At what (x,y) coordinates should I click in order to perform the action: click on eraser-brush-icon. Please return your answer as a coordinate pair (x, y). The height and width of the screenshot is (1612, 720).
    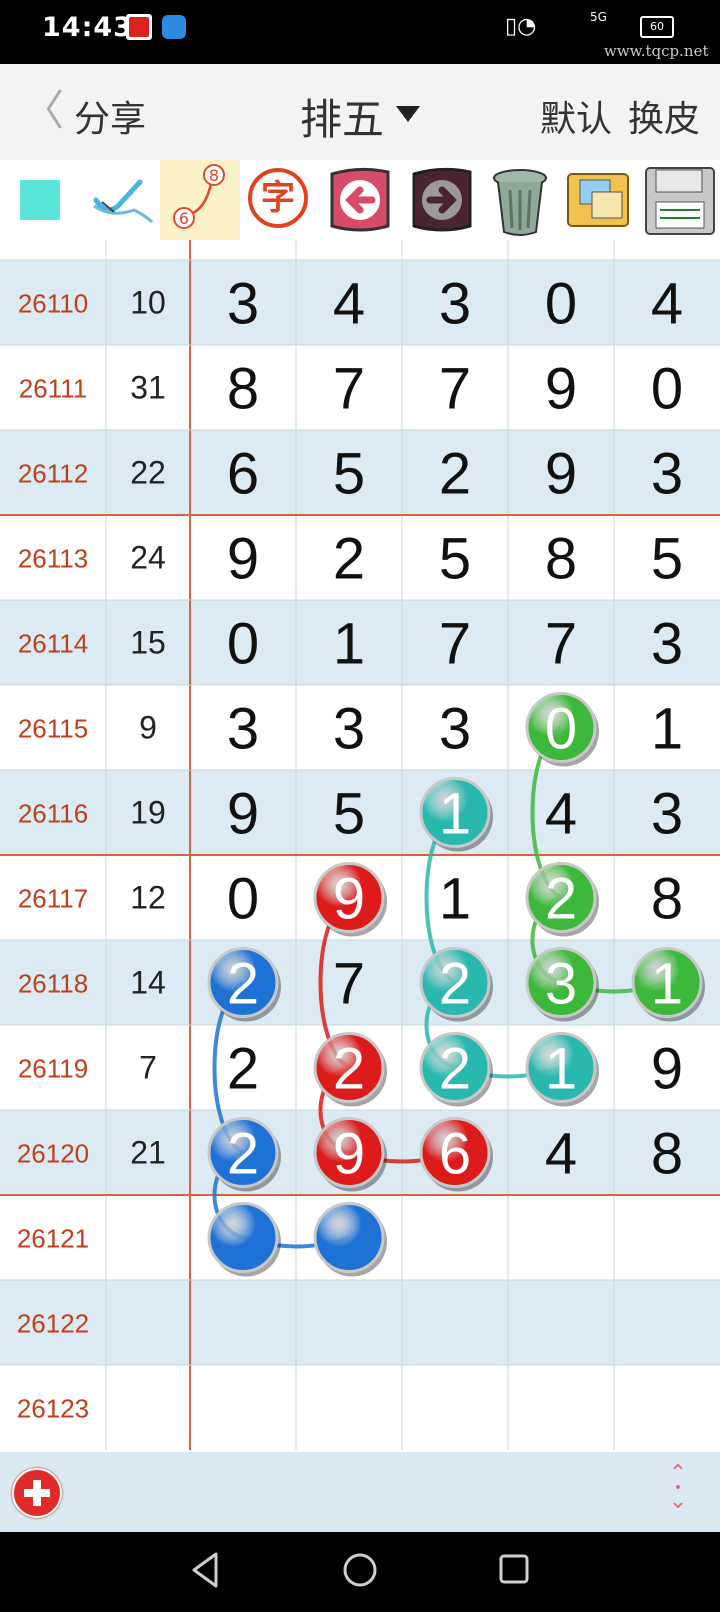
    Looking at the image, I should click on (123, 201).